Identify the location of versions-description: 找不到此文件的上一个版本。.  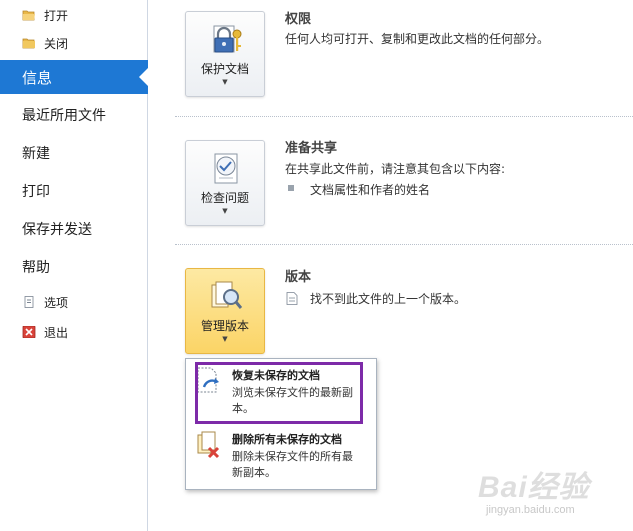
(388, 299).